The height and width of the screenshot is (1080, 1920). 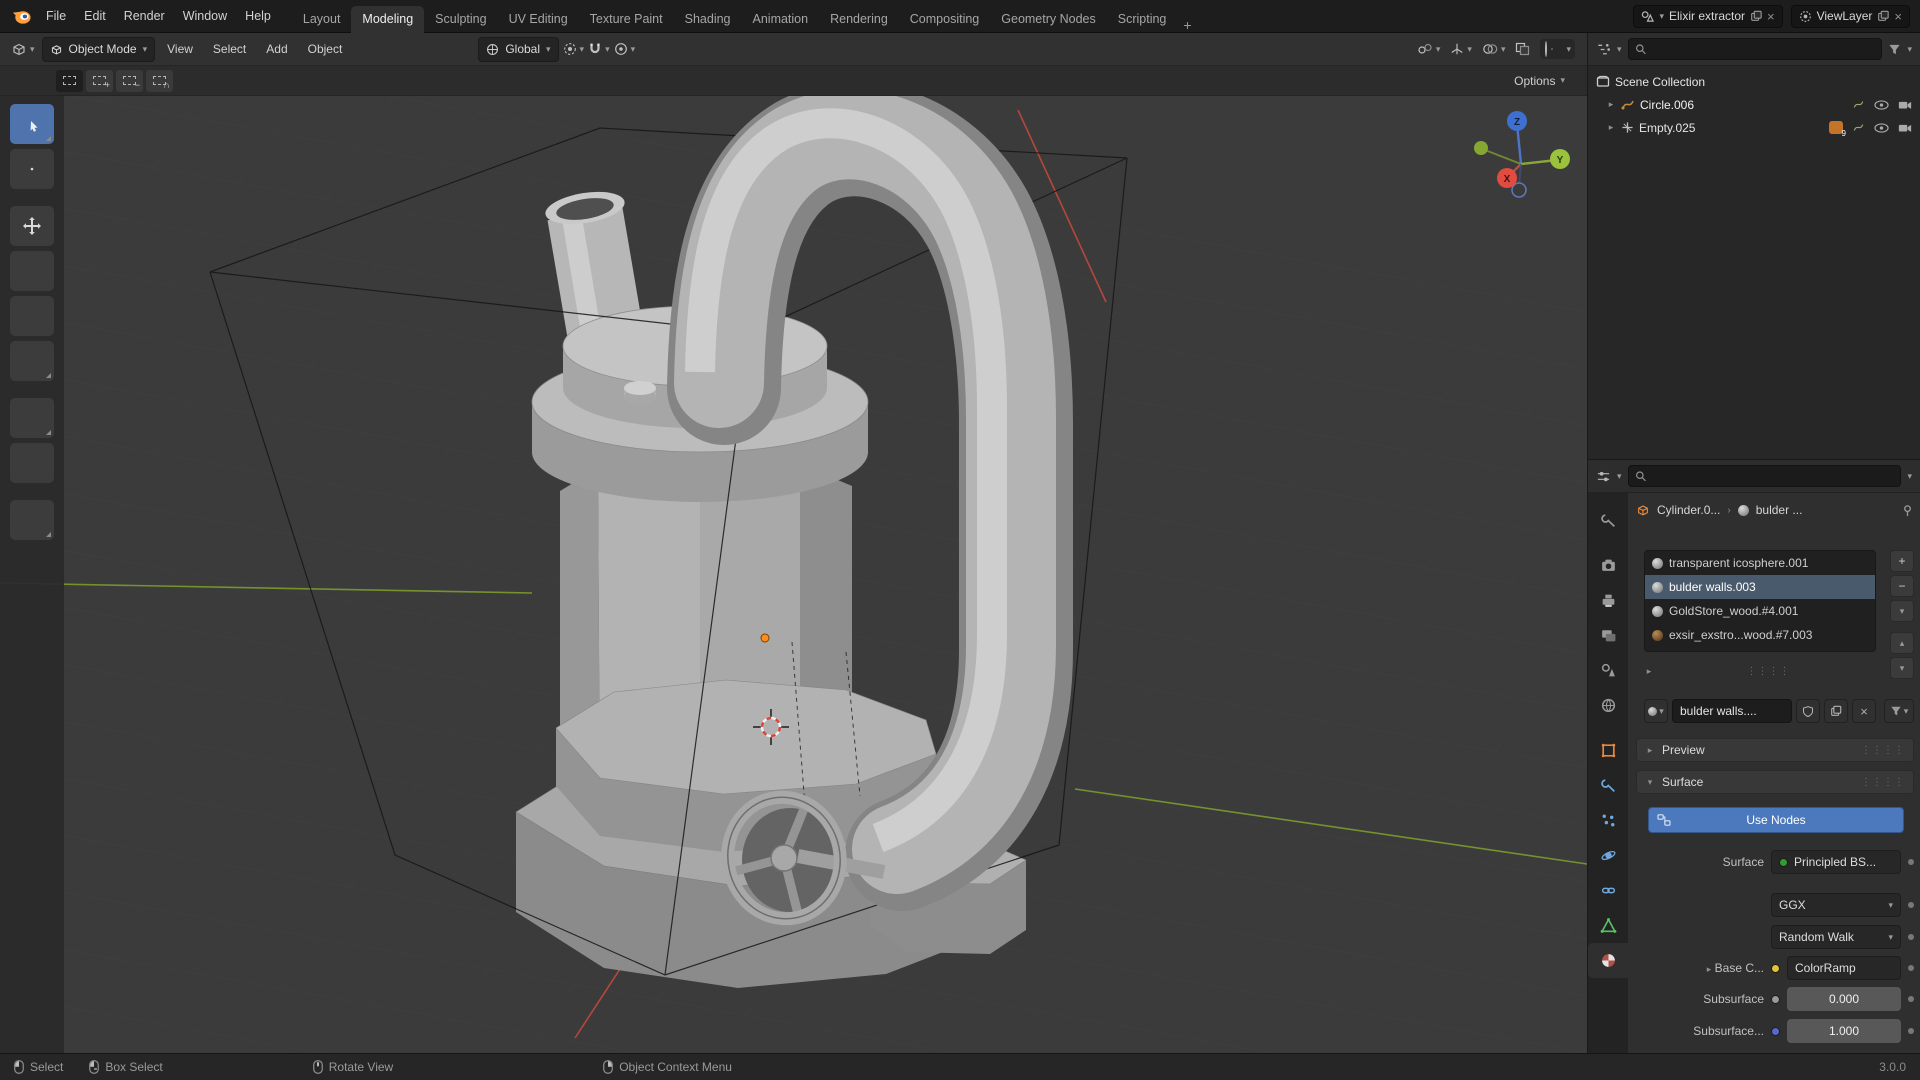 I want to click on outliner-search, so click(x=1755, y=49).